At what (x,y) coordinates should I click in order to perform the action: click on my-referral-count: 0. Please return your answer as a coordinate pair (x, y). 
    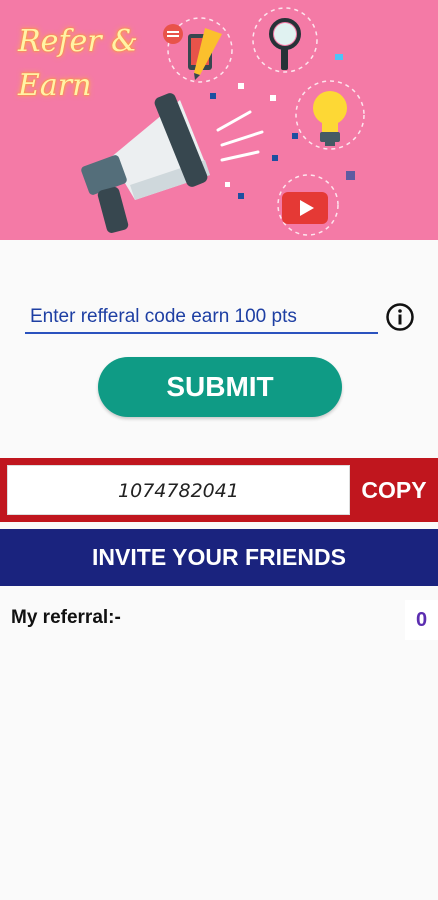
    Looking at the image, I should click on (421, 620).